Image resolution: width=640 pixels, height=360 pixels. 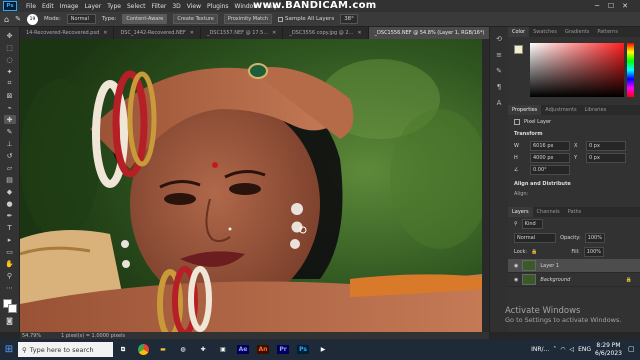 What do you see at coordinates (520, 212) in the screenshot?
I see `tab-layers: Layers` at bounding box center [520, 212].